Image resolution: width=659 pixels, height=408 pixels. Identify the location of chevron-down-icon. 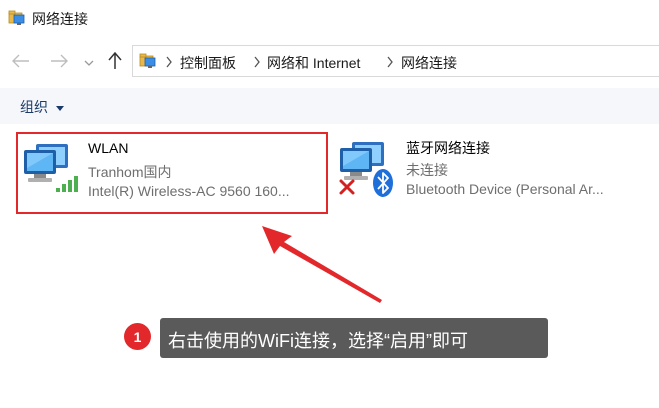
(89, 63).